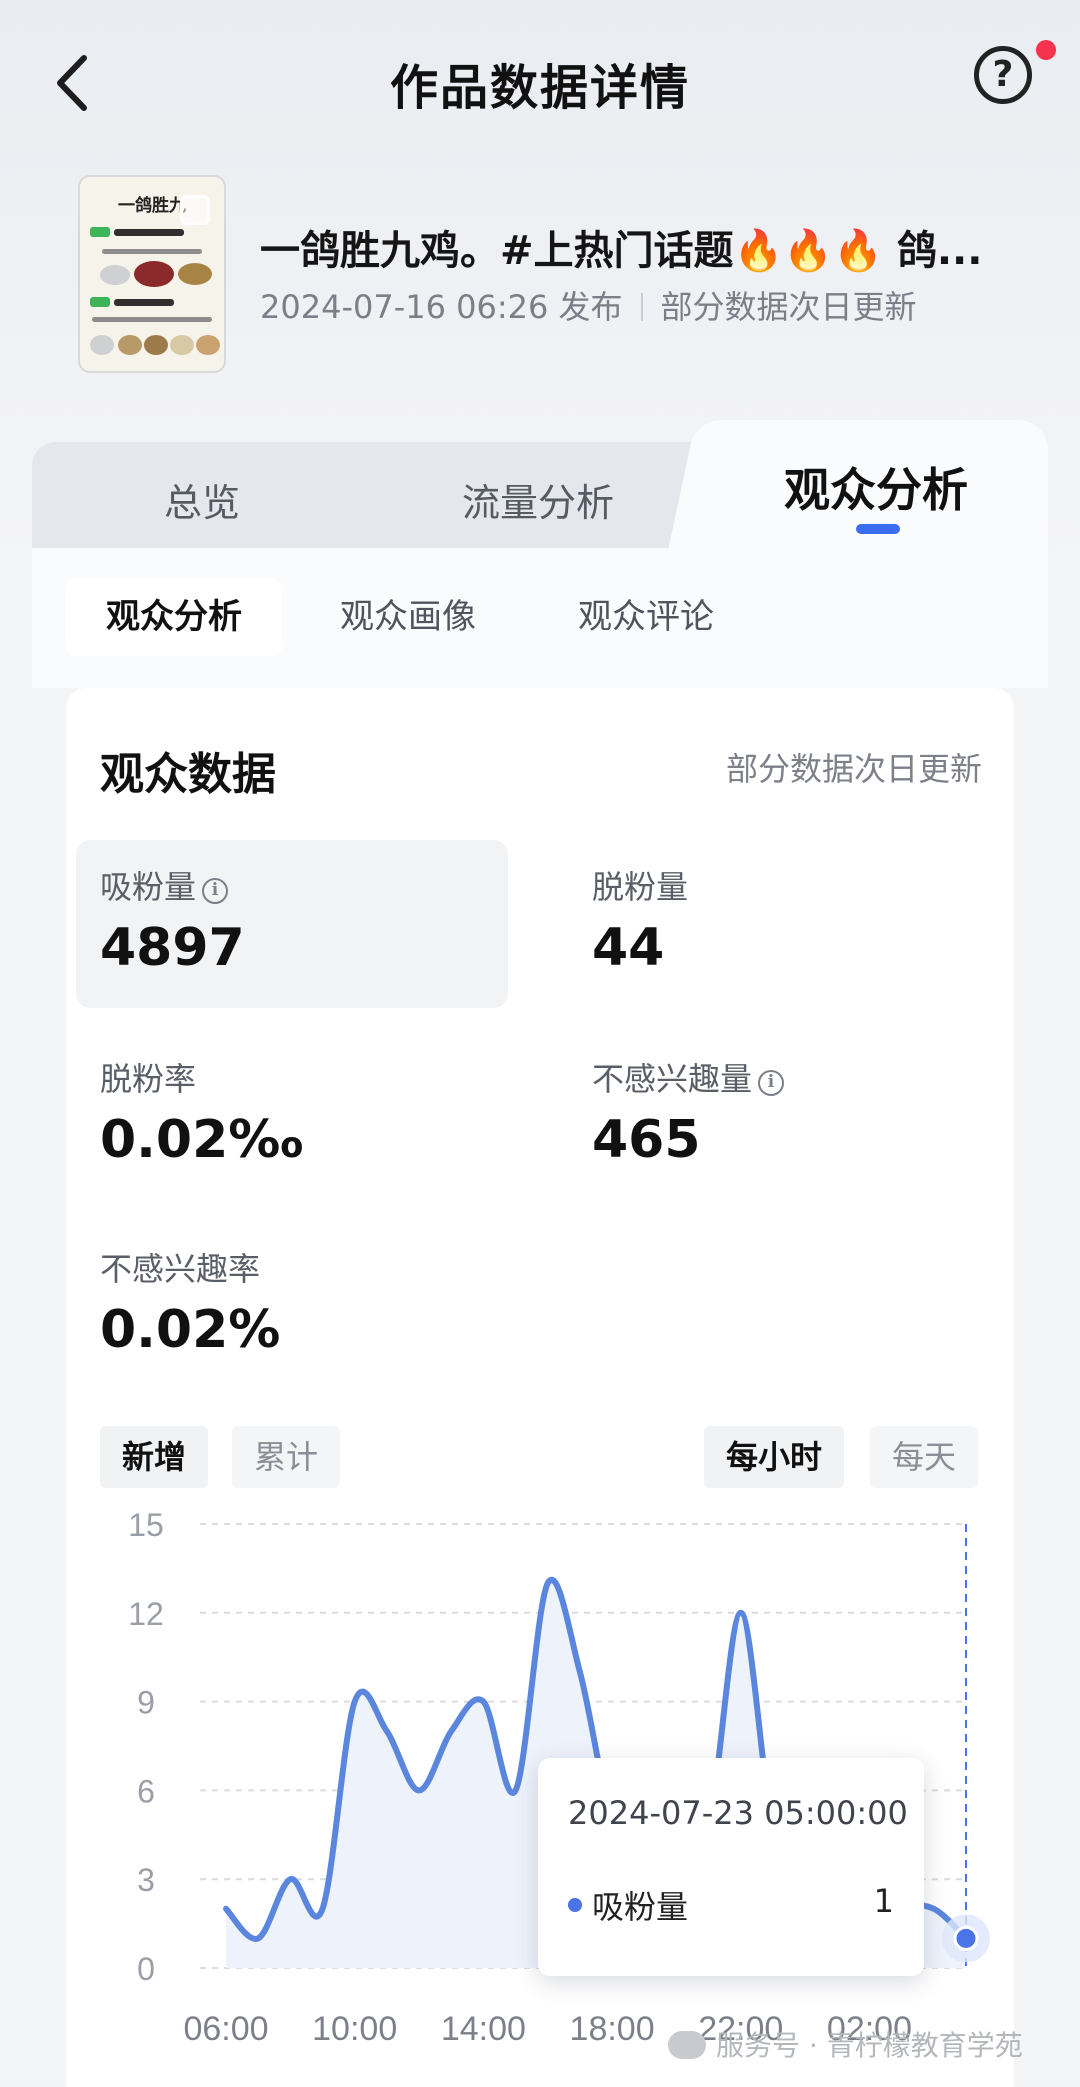 This screenshot has width=1080, height=2087. What do you see at coordinates (878, 529) in the screenshot?
I see `active-tab-indicator` at bounding box center [878, 529].